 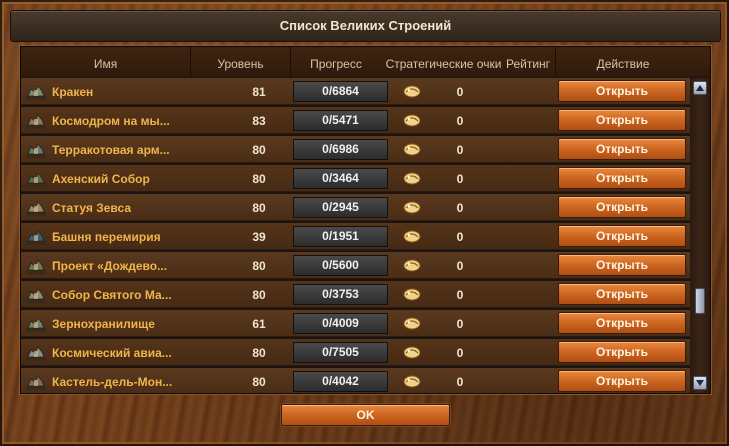 What do you see at coordinates (528, 62) in the screenshot?
I see `column-header-rating: Рейтинг` at bounding box center [528, 62].